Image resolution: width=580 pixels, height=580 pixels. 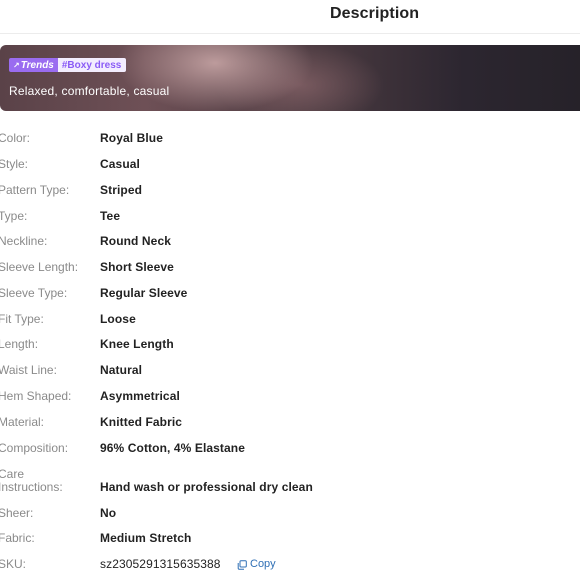 I want to click on spec-value: 96% Cotton, 4% Elastane, so click(x=173, y=448).